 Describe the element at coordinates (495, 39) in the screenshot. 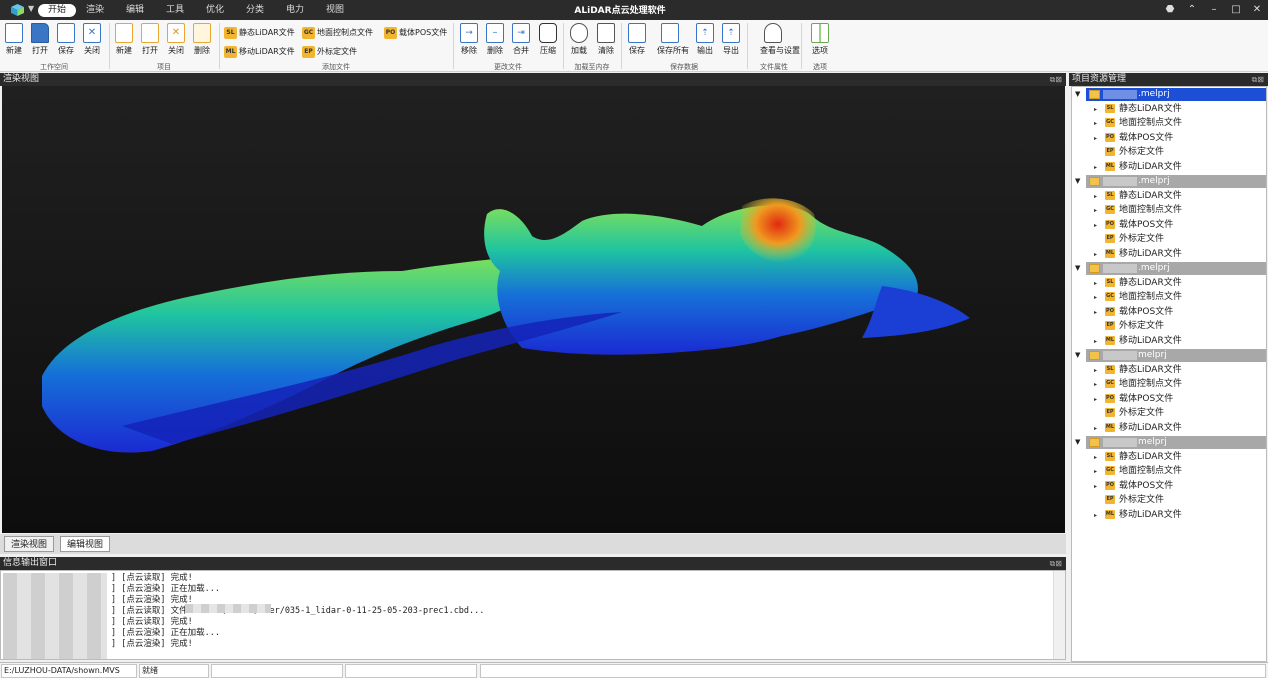

I see `delete-file-button: – 删除` at that location.